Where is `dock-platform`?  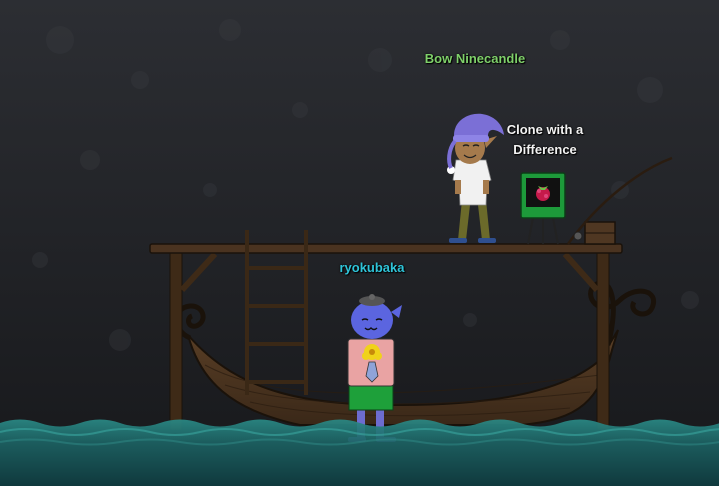
dock-platform is located at coordinates (386, 248).